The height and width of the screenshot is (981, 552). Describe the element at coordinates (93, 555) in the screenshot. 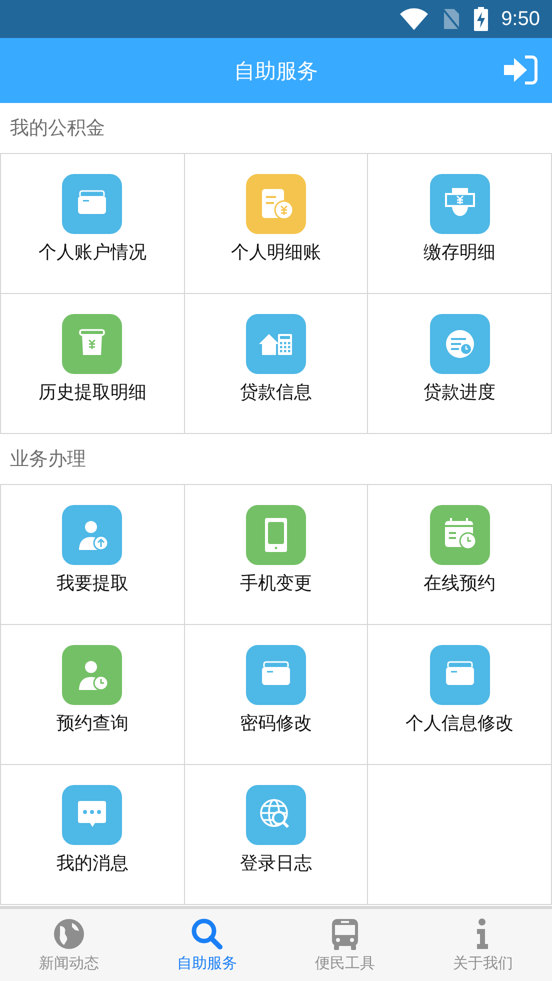

I see `menu-tile: 我要提取` at that location.